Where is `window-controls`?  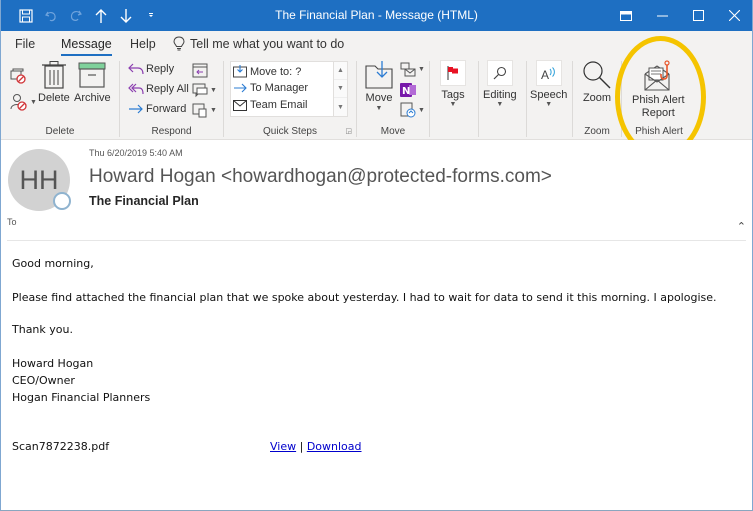 window-controls is located at coordinates (680, 15).